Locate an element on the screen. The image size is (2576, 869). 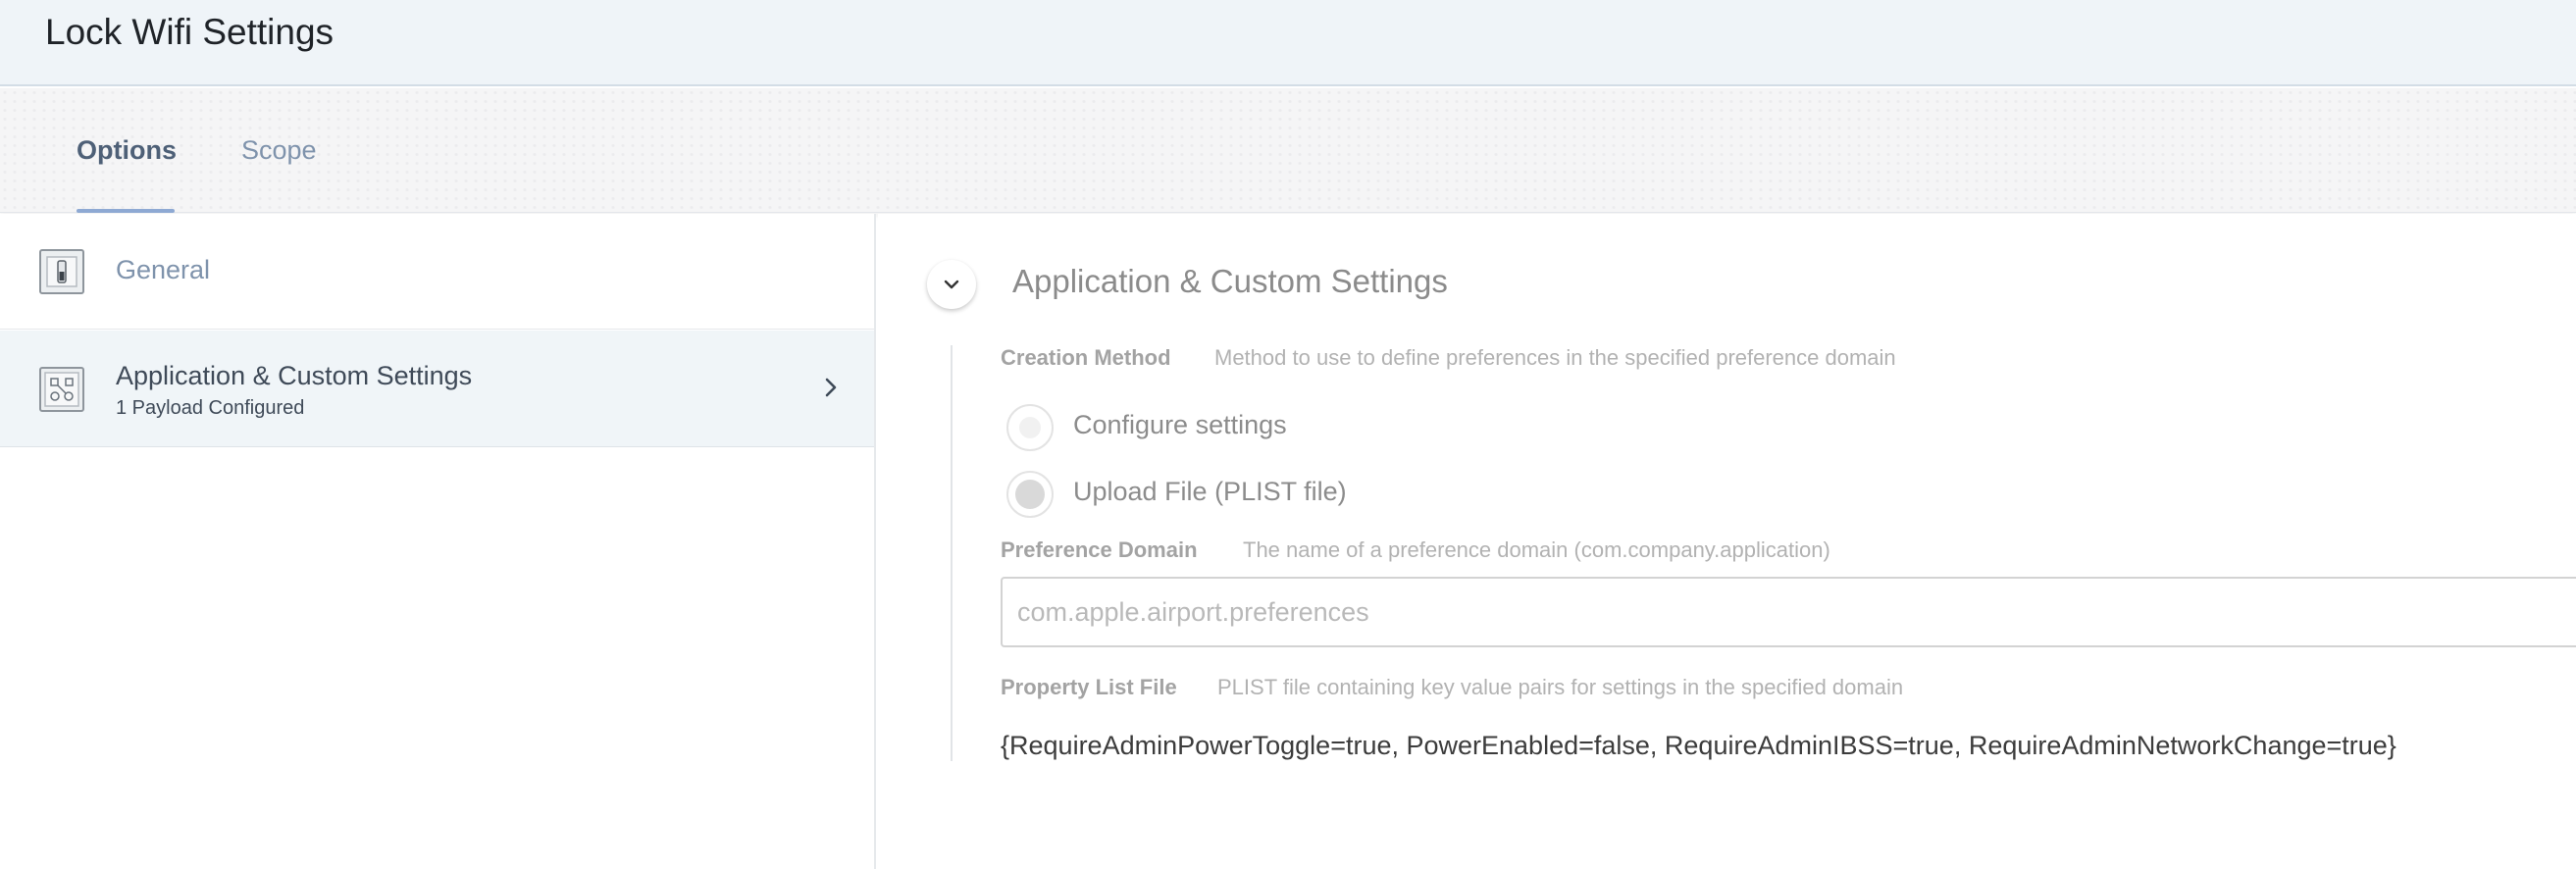
chevron-down-icon is located at coordinates (951, 284).